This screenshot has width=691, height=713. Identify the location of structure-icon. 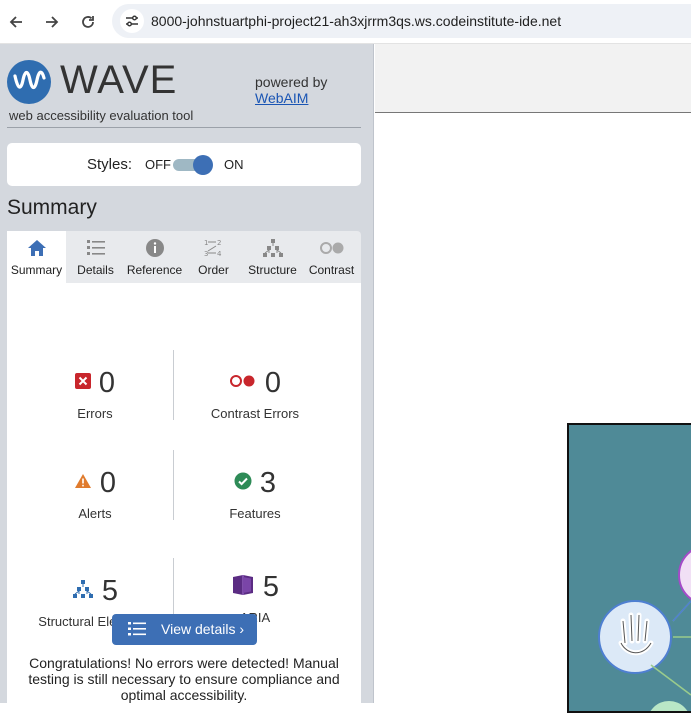
(272, 248).